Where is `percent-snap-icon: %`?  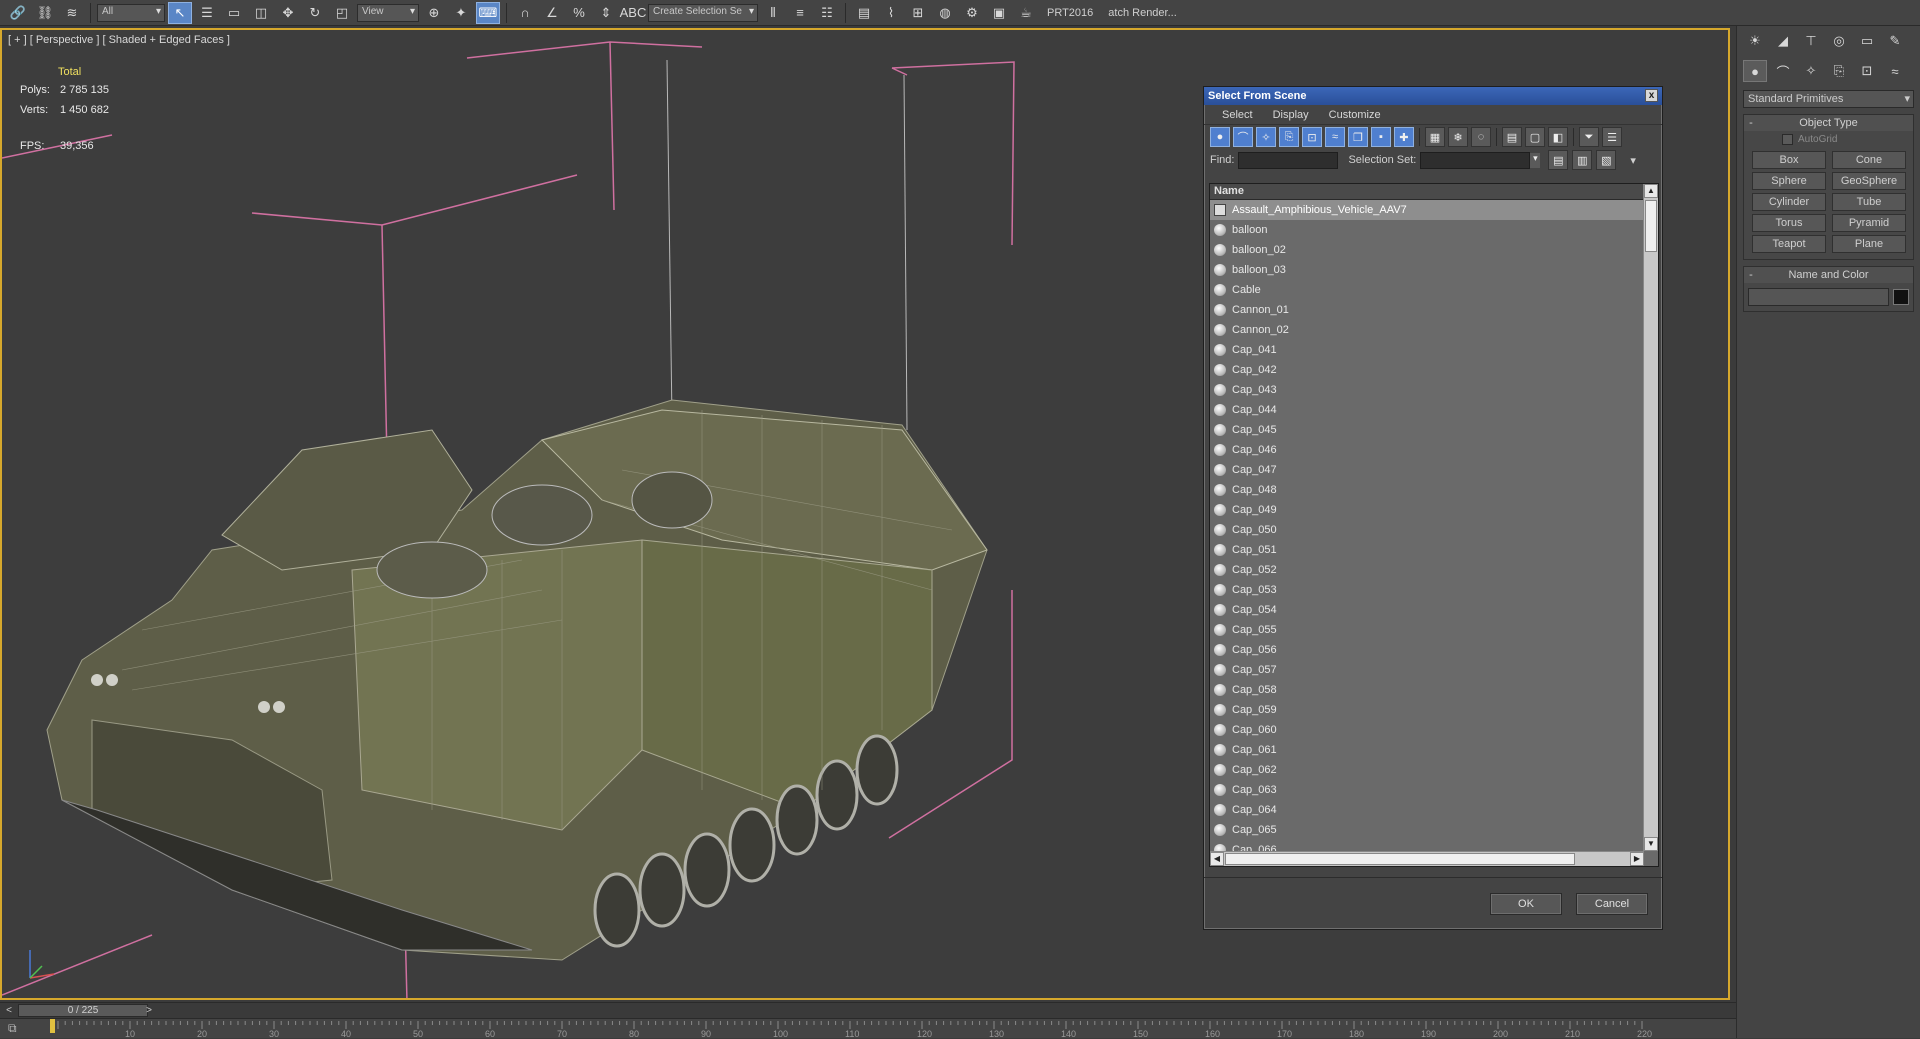
percent-snap-icon: % is located at coordinates (579, 13).